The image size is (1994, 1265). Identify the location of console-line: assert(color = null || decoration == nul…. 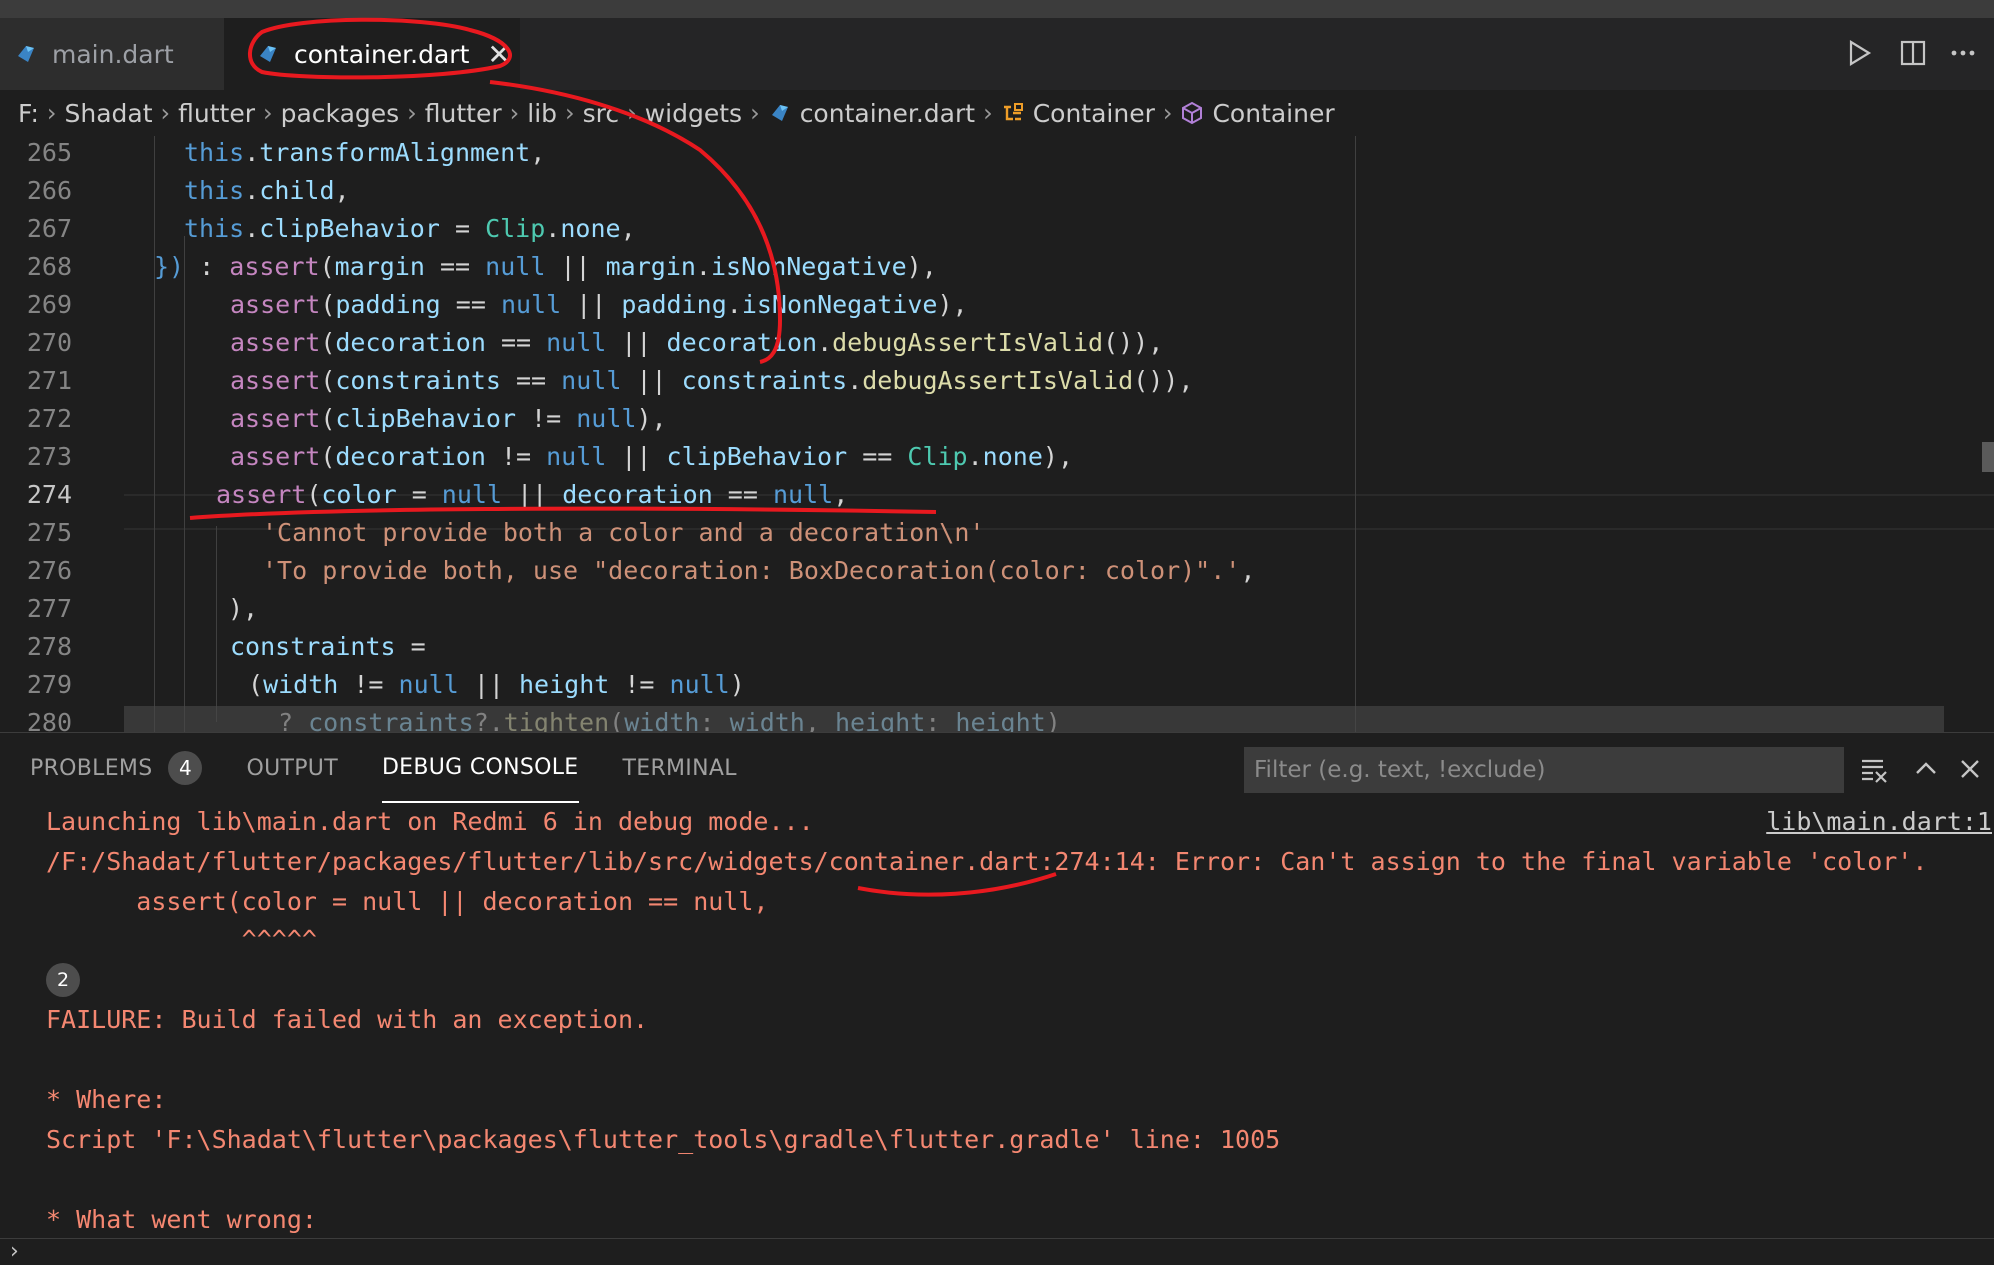
(407, 901).